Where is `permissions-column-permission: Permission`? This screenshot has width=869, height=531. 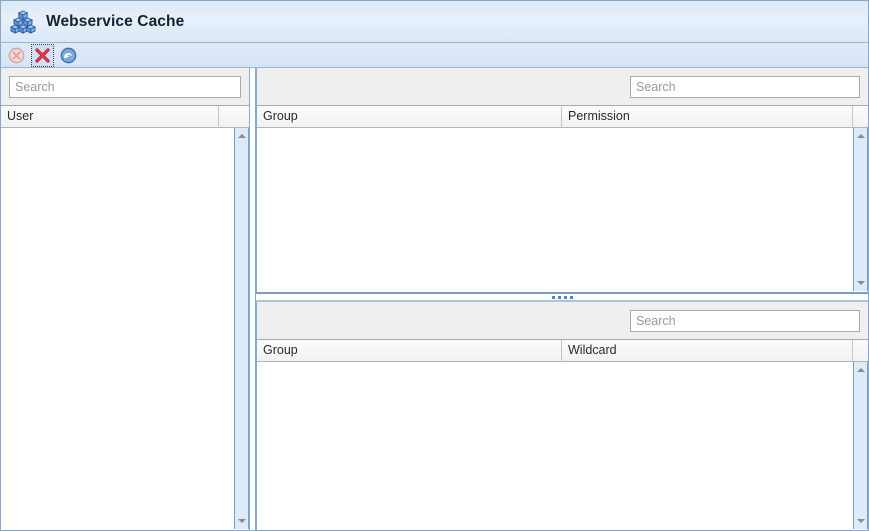 permissions-column-permission: Permission is located at coordinates (707, 116).